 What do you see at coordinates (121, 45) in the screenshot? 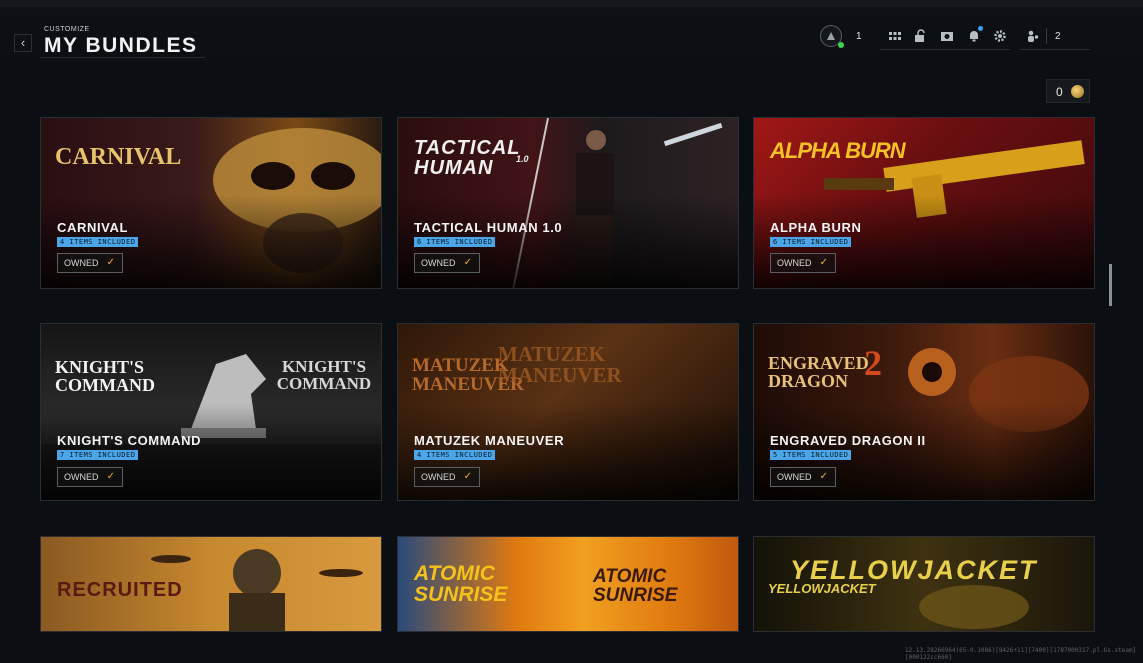
I see `page-title: MY BUNDLES` at bounding box center [121, 45].